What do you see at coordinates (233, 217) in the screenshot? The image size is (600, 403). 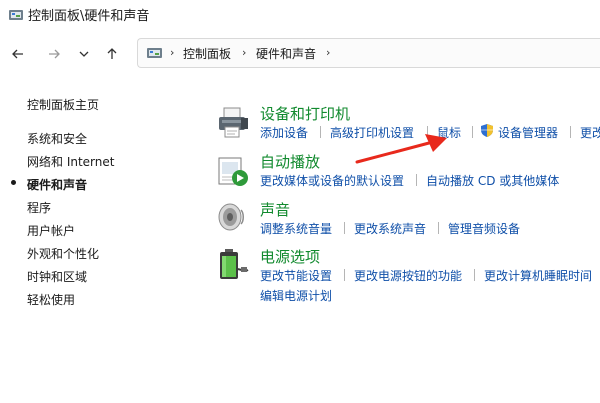 I see `speaker-icon` at bounding box center [233, 217].